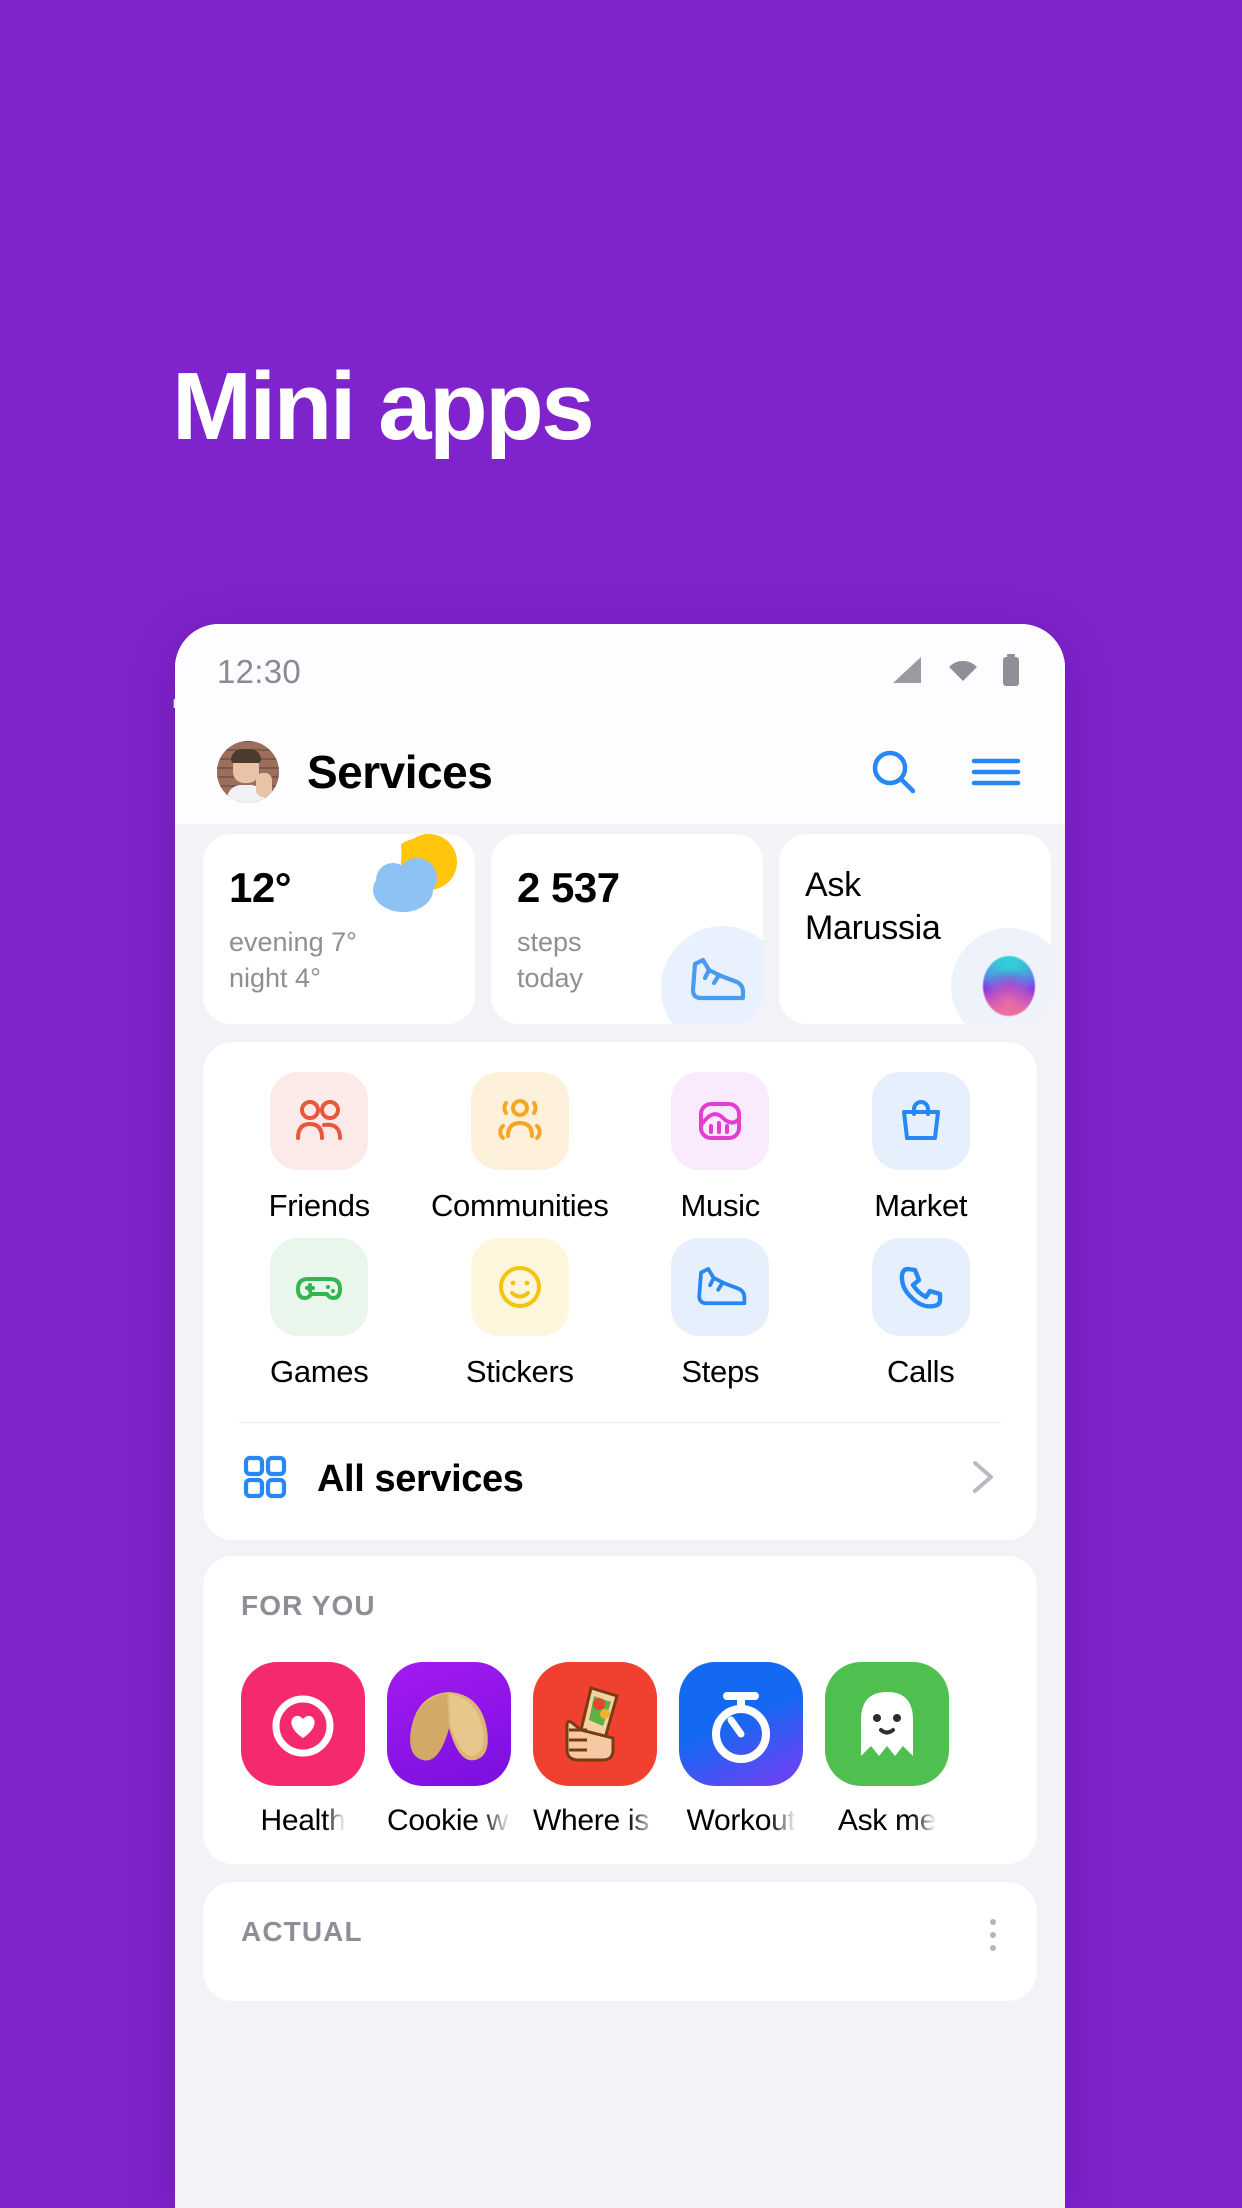 This screenshot has height=2208, width=1242. I want to click on ghost-icon, so click(887, 1724).